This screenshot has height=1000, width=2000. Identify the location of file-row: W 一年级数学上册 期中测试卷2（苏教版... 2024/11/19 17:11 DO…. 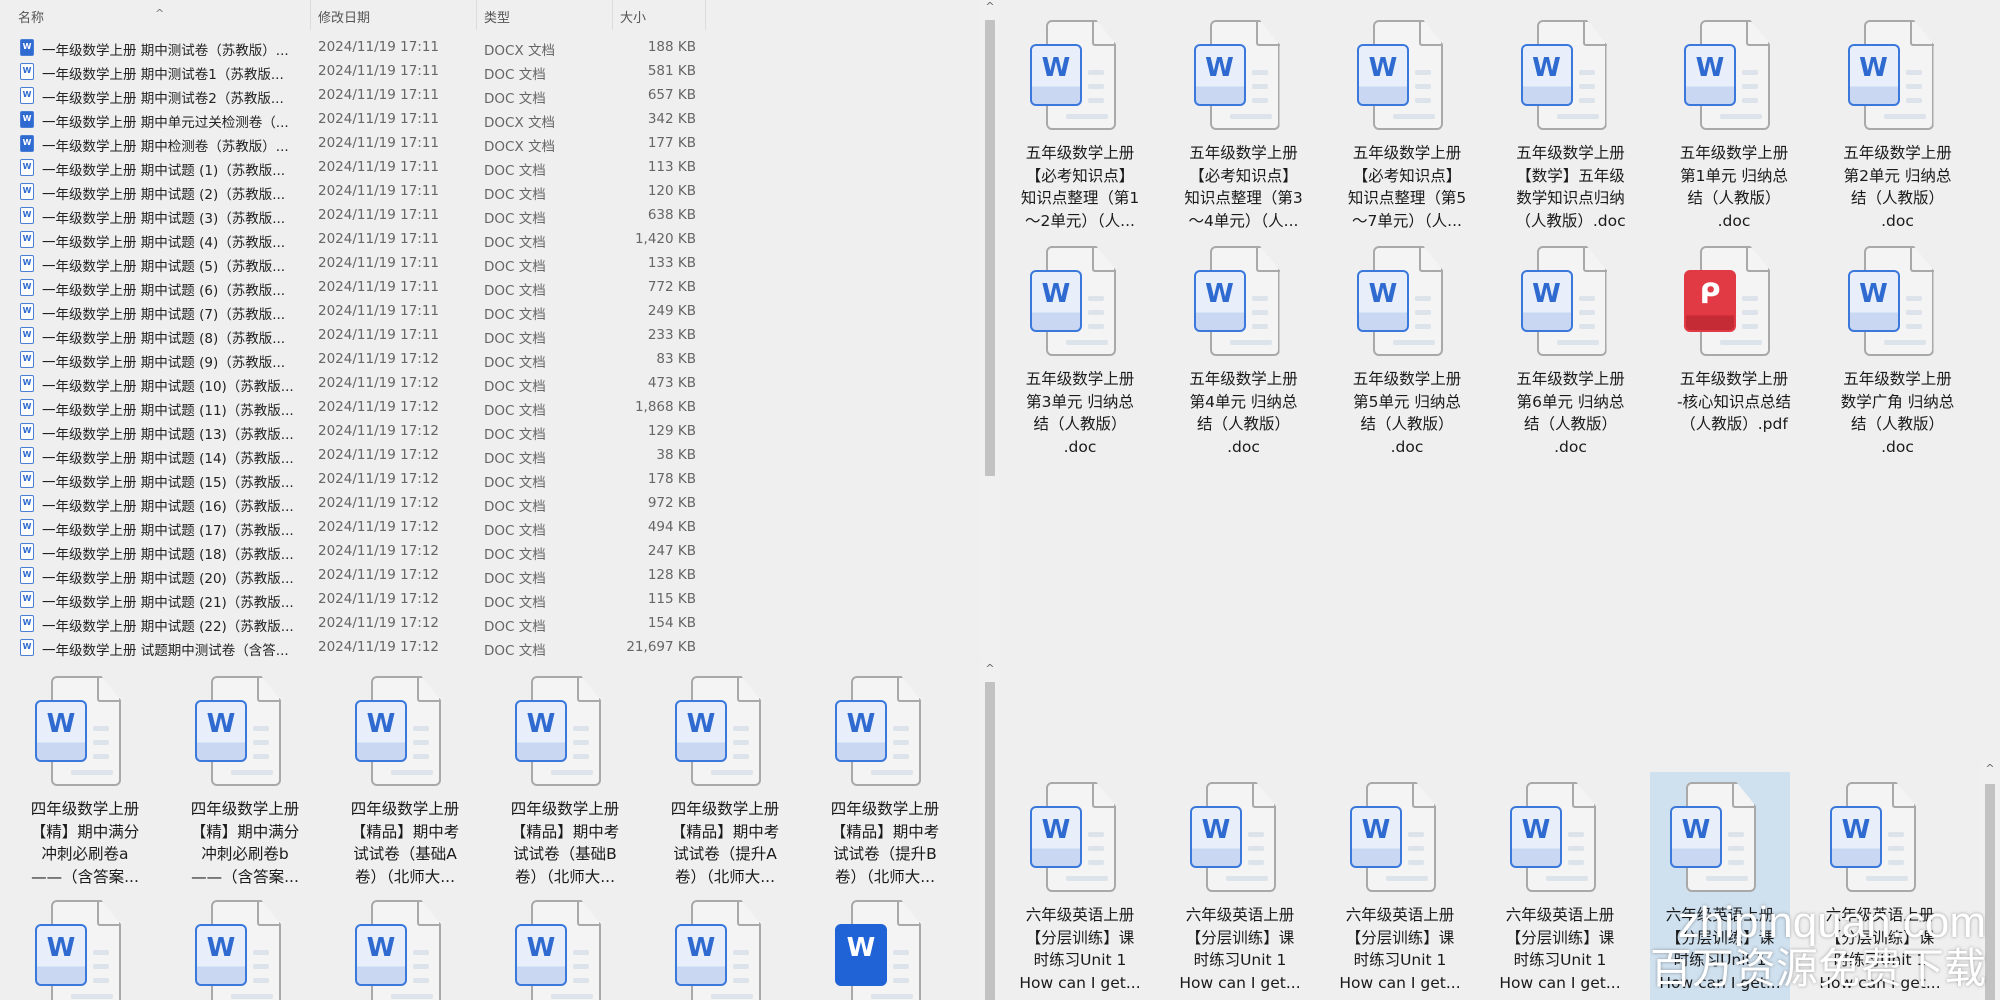
(355, 96).